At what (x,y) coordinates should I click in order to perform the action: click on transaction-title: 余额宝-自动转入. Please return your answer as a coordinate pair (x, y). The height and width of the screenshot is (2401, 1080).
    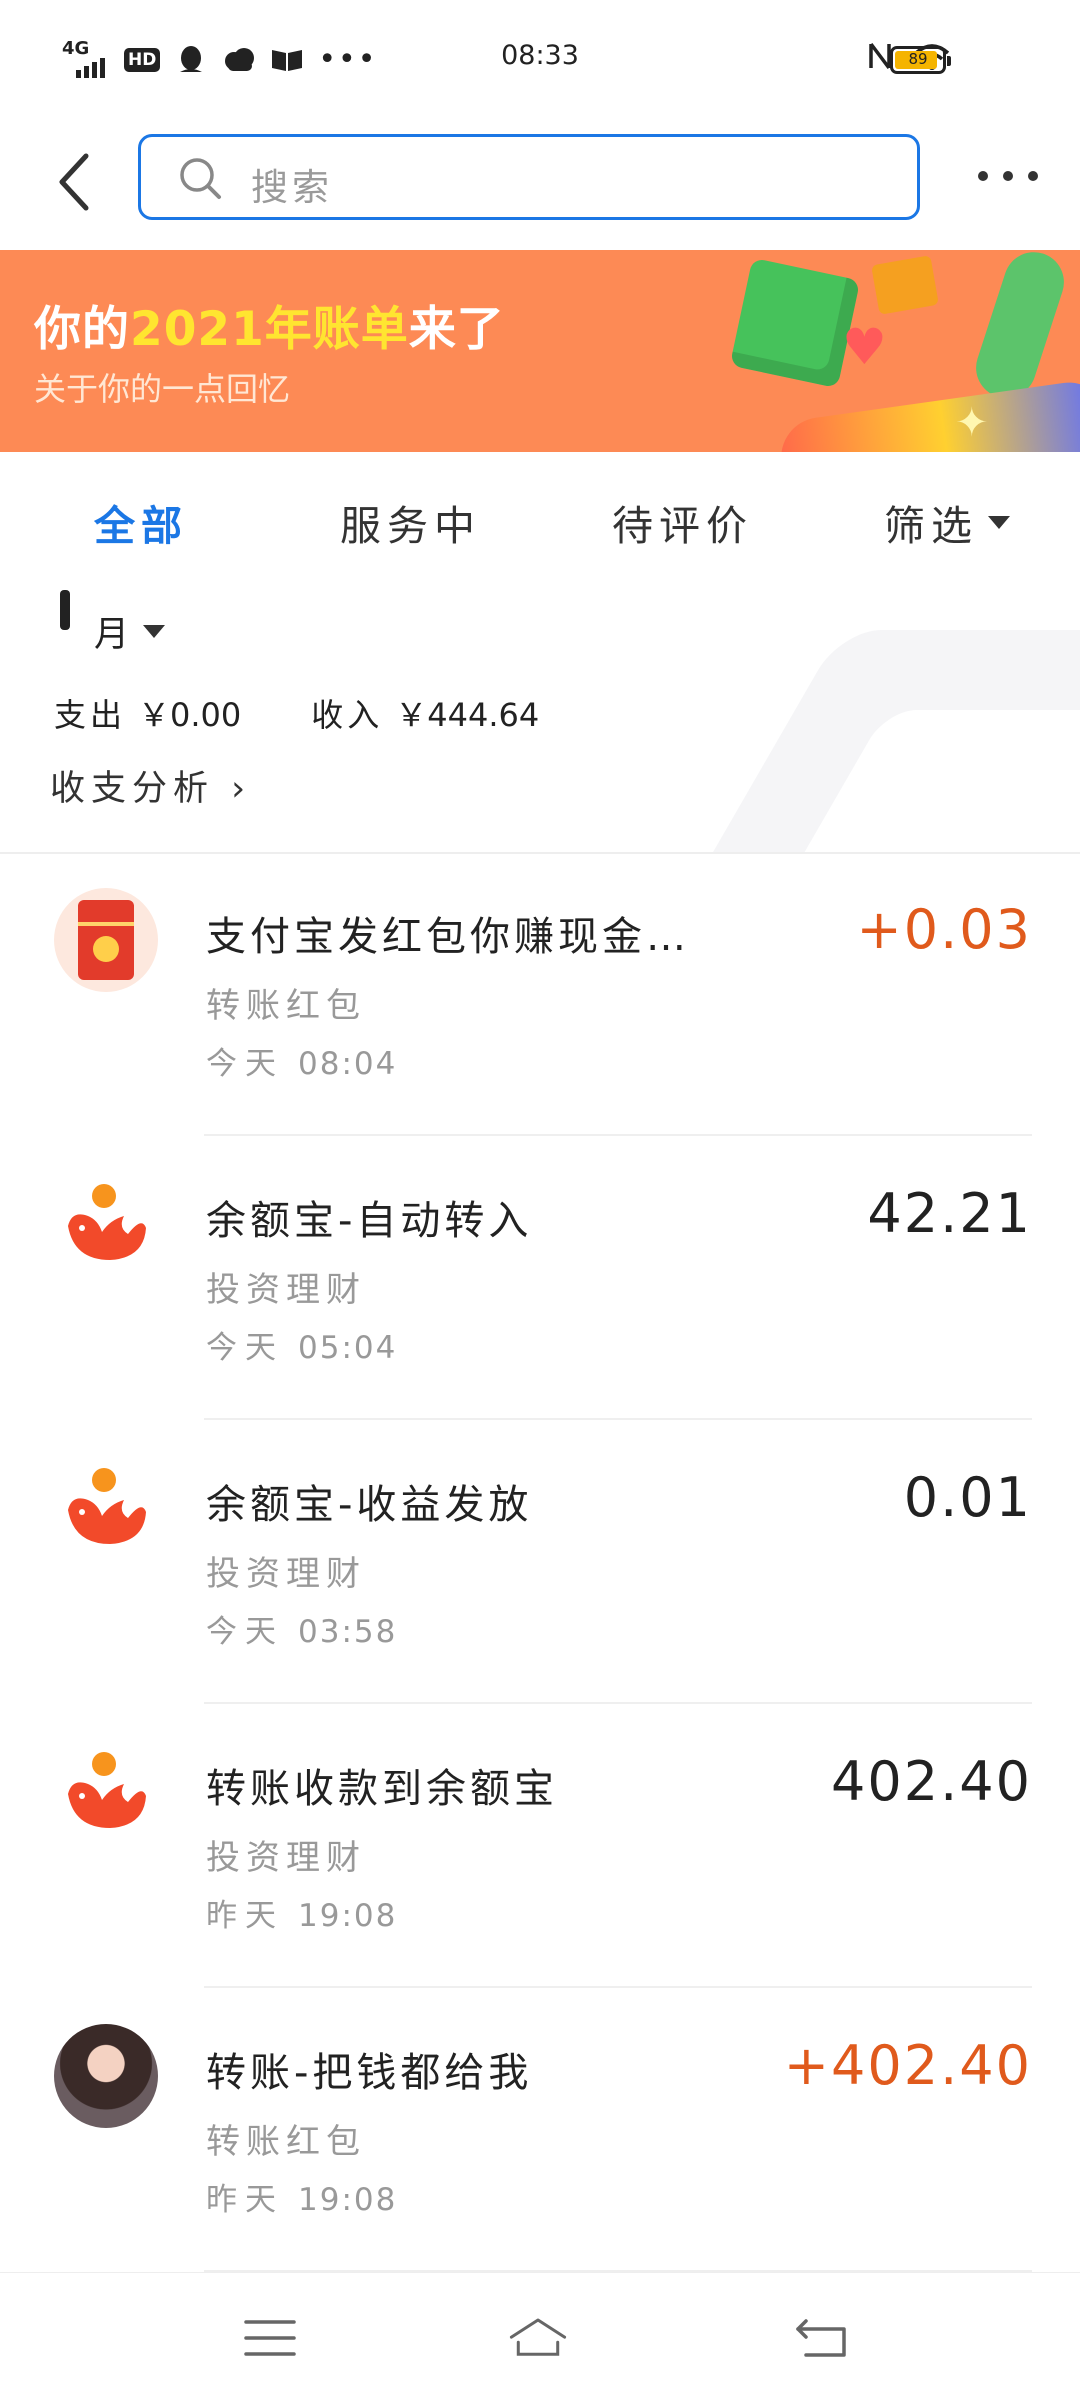
    Looking at the image, I should click on (369, 1221).